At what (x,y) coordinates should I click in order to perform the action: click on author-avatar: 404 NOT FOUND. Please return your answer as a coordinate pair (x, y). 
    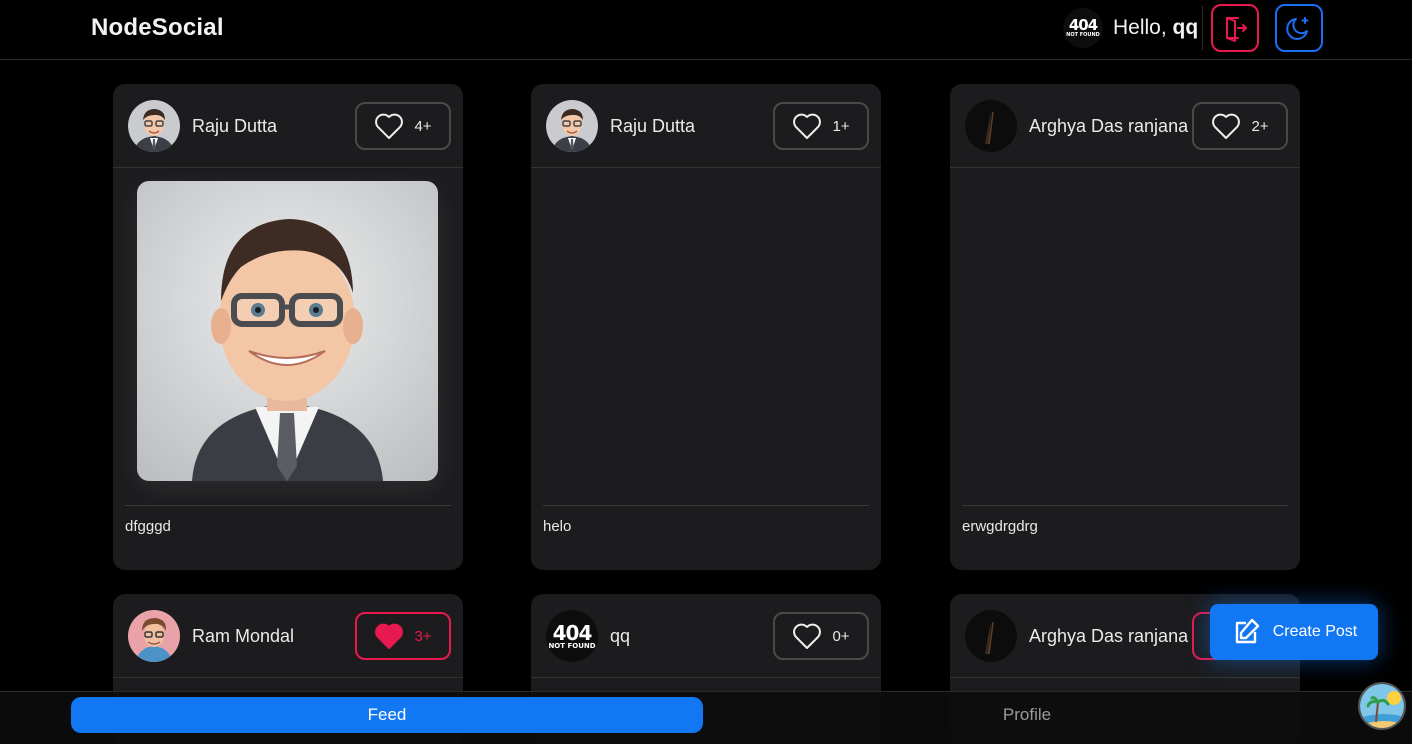
    Looking at the image, I should click on (572, 636).